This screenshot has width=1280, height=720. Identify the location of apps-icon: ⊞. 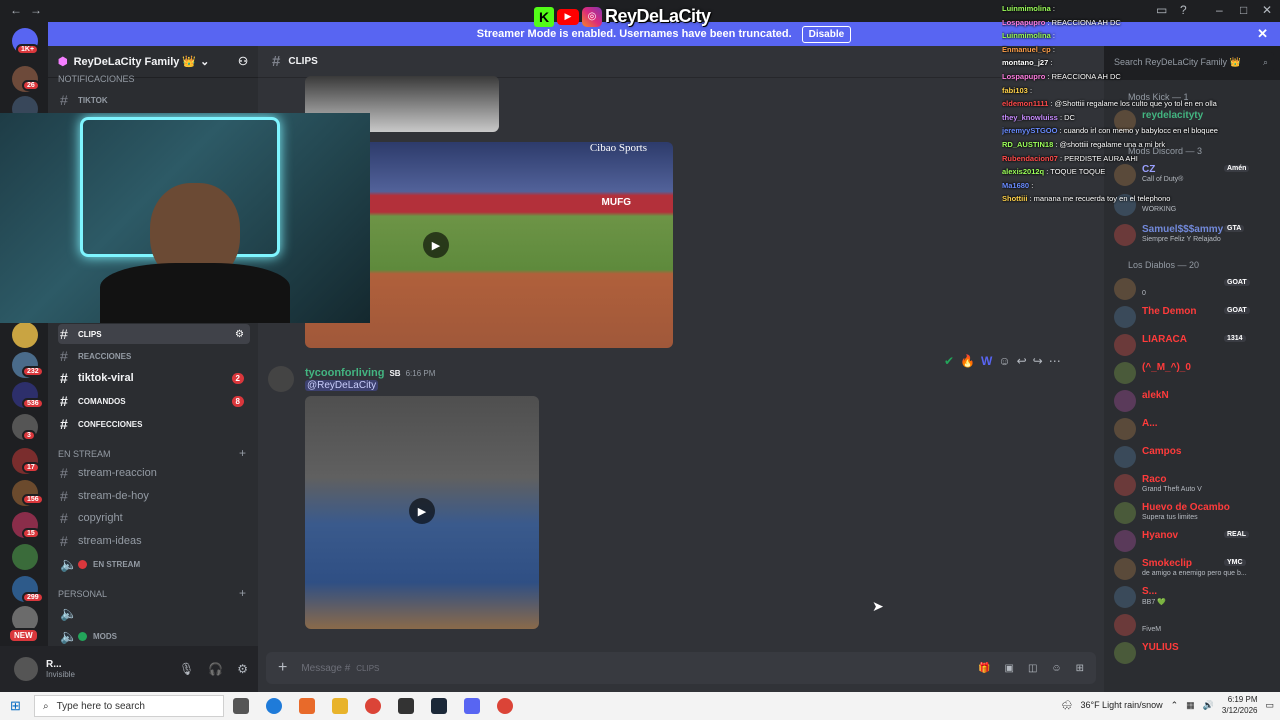
(1080, 668).